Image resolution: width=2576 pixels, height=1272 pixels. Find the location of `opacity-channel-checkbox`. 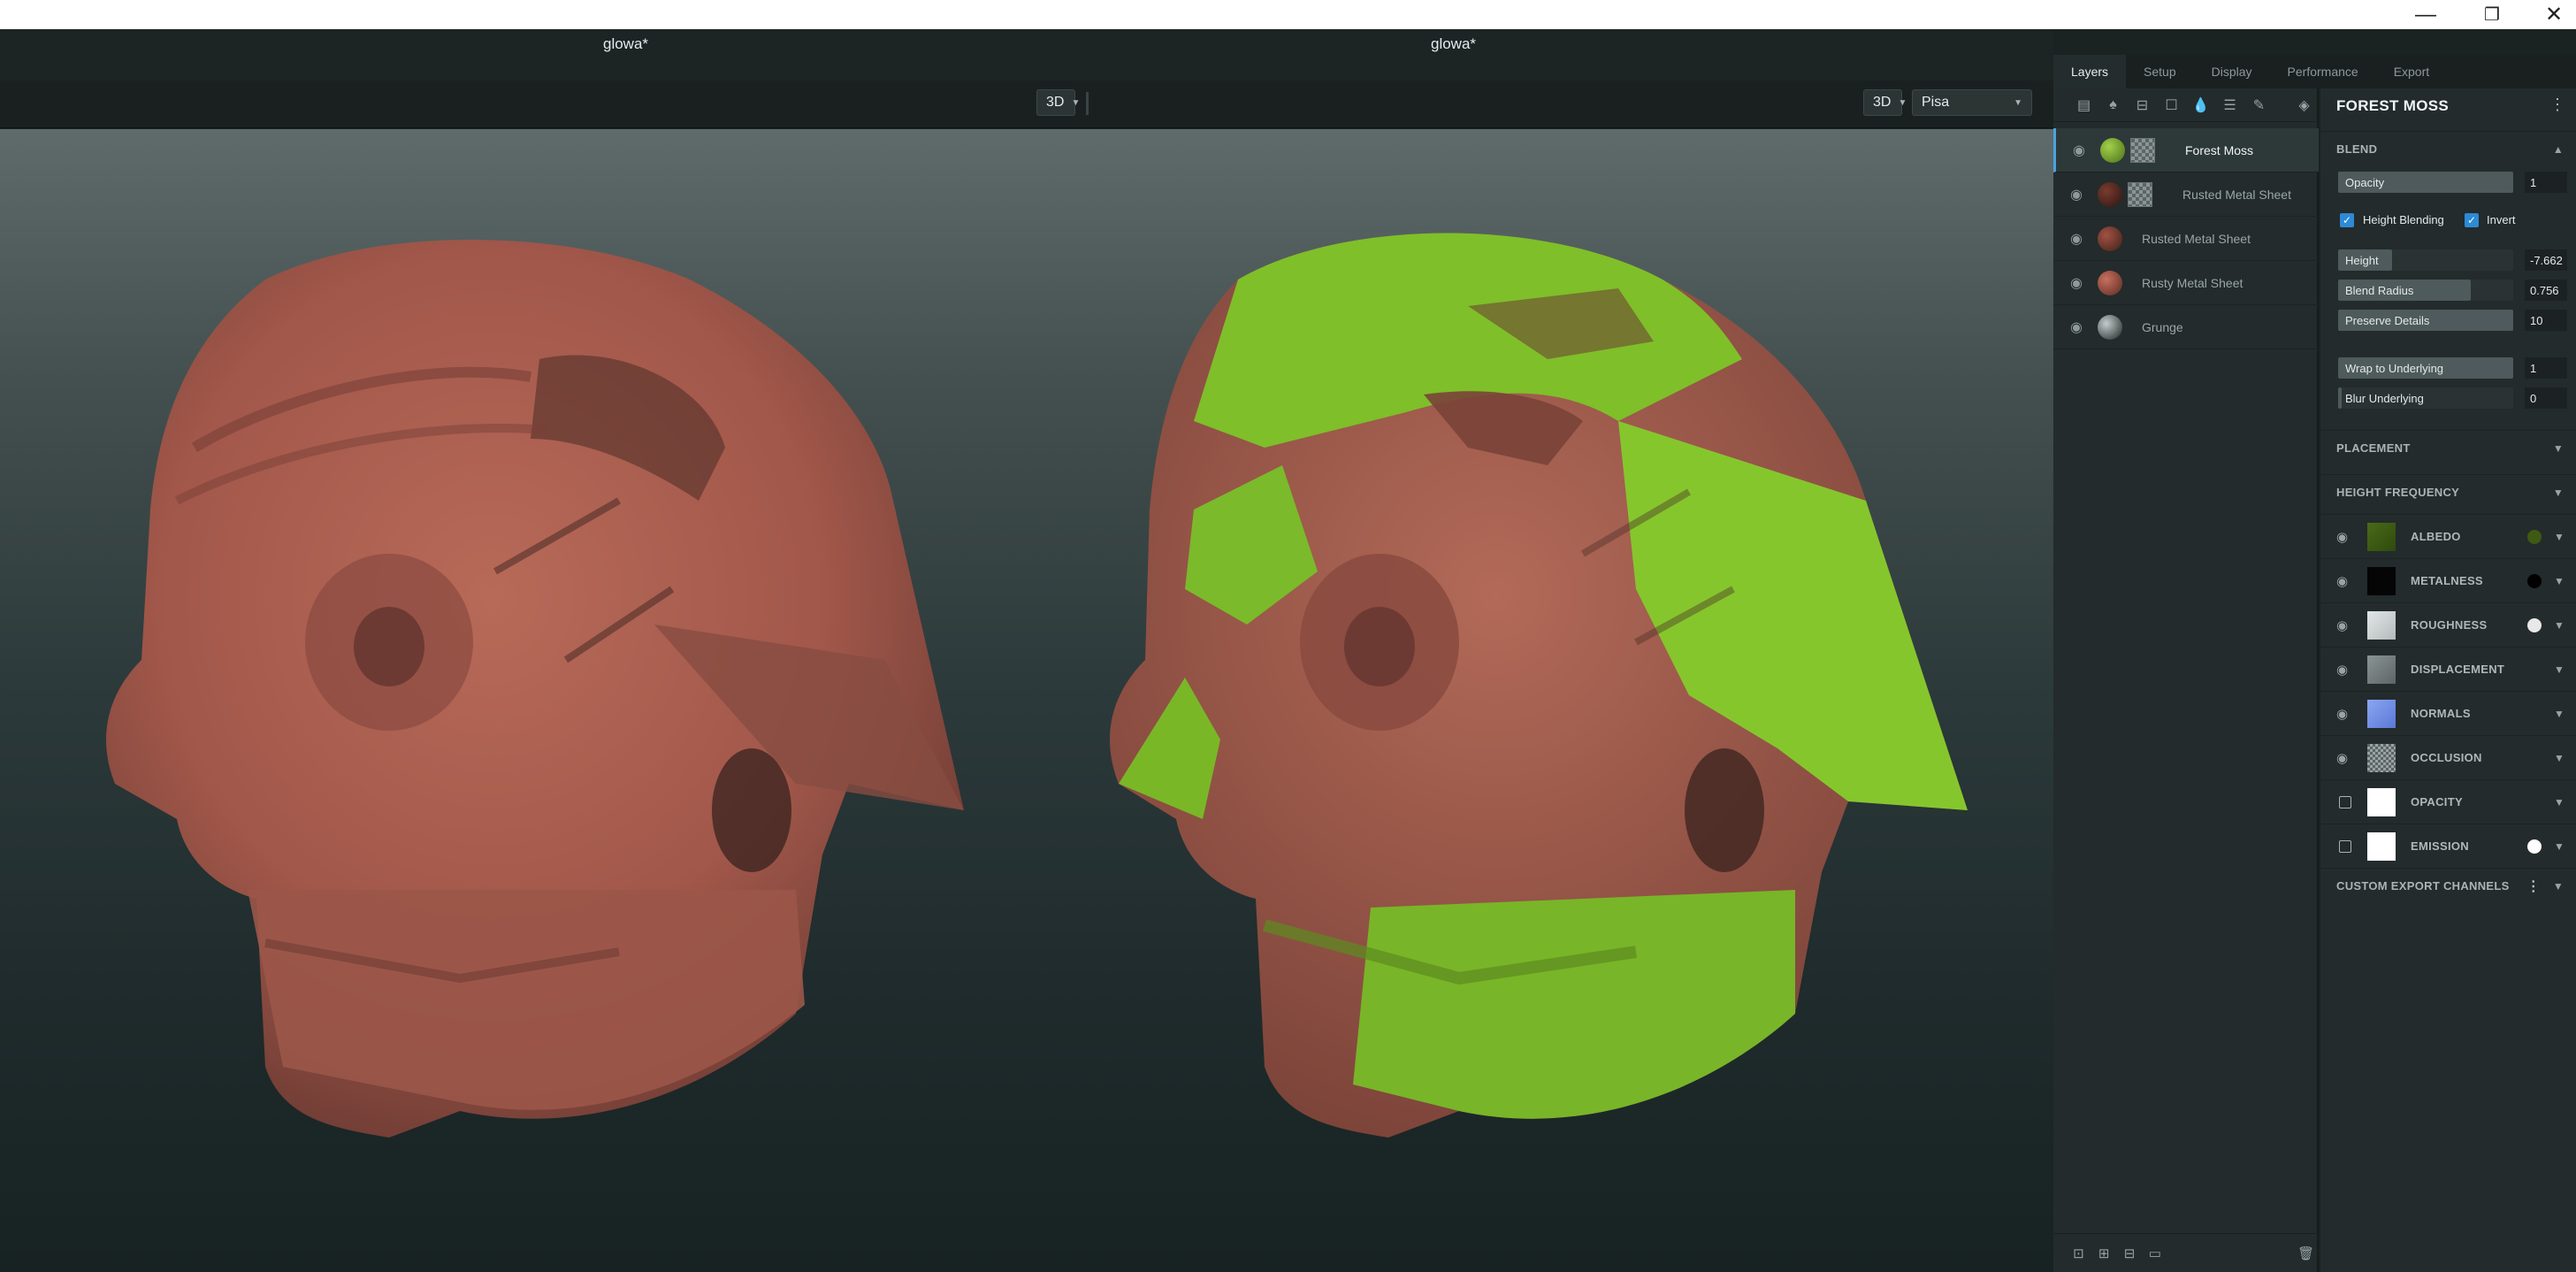

opacity-channel-checkbox is located at coordinates (2345, 801).